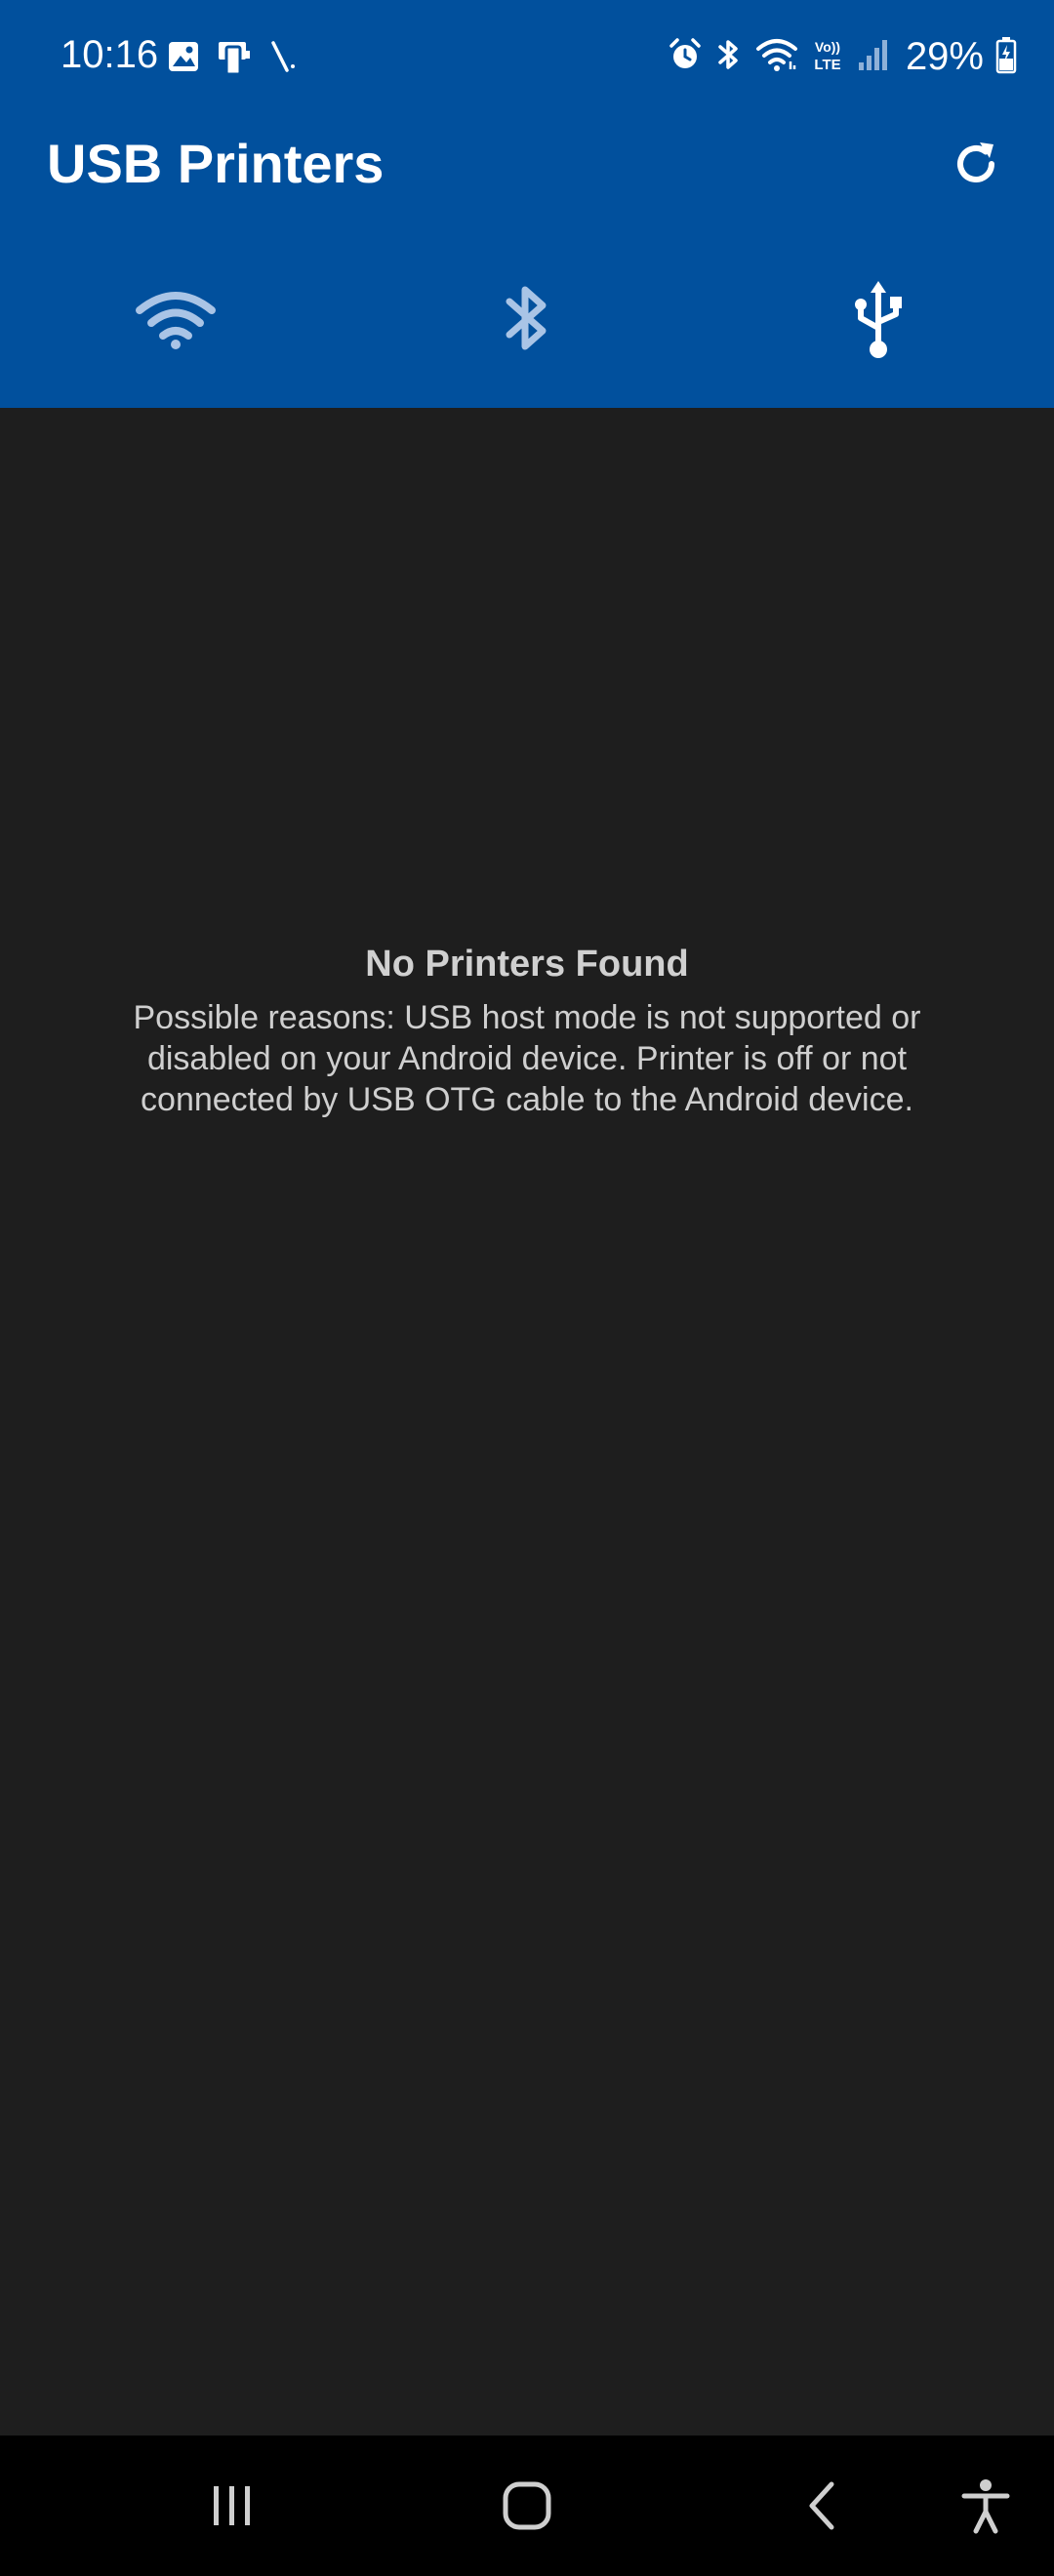  I want to click on refresh-icon, so click(975, 162).